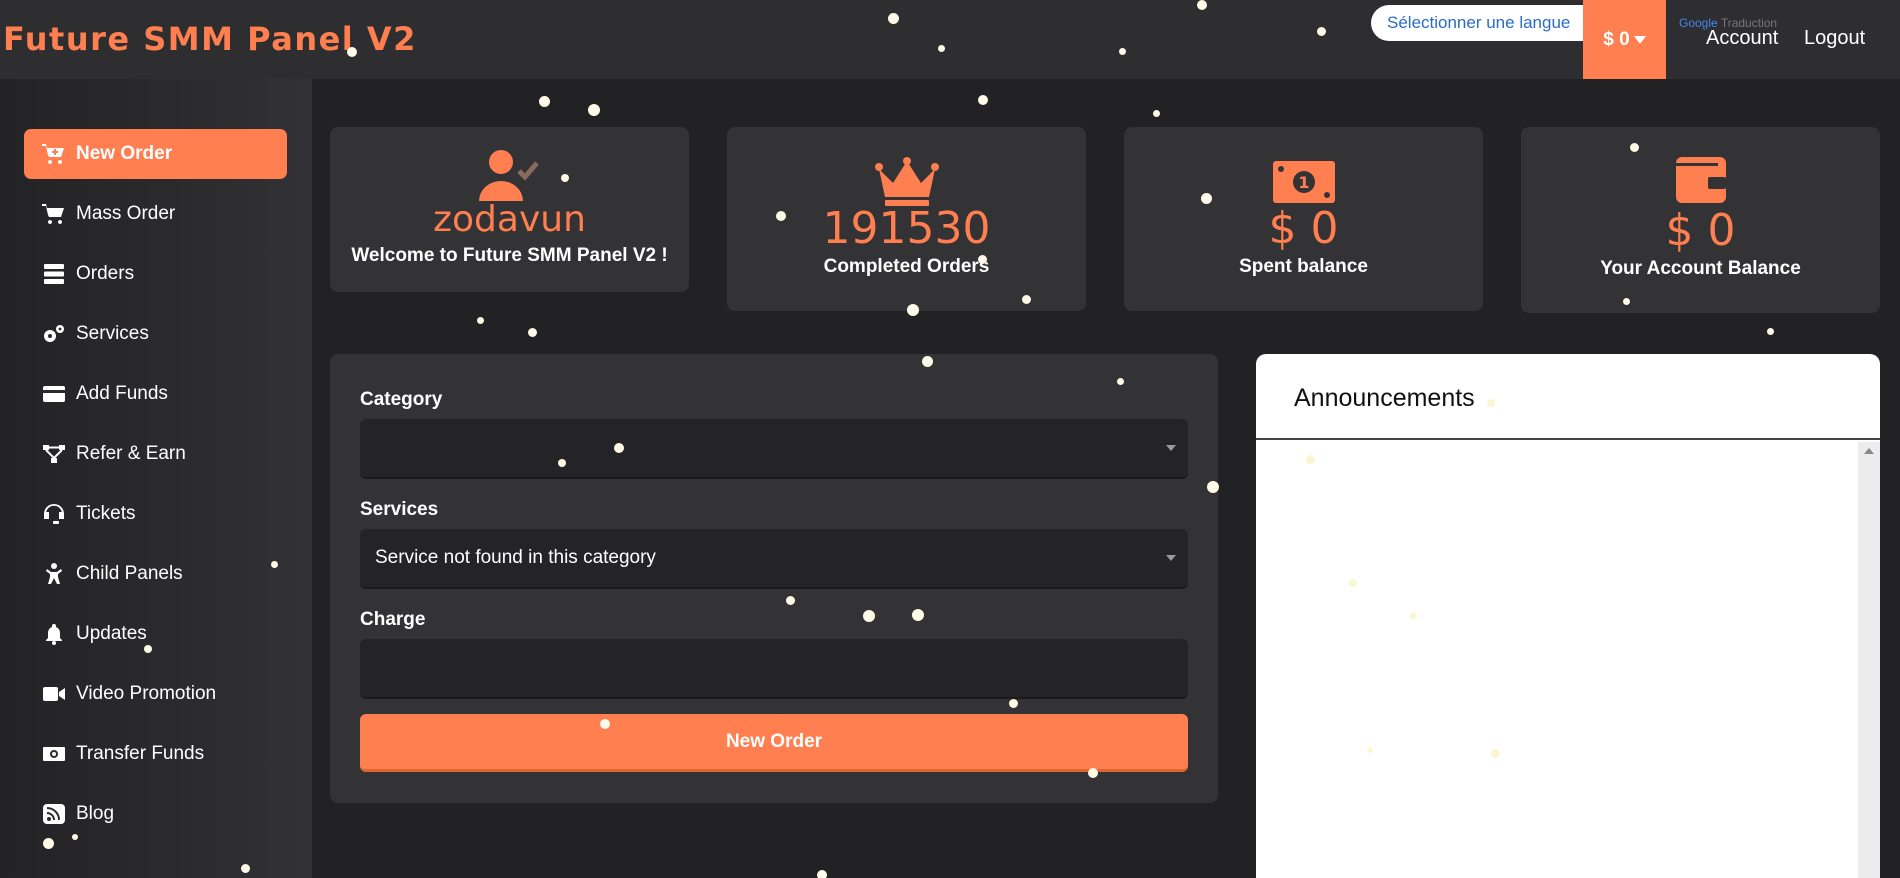 Image resolution: width=1900 pixels, height=878 pixels. What do you see at coordinates (54, 634) in the screenshot?
I see `bell-icon` at bounding box center [54, 634].